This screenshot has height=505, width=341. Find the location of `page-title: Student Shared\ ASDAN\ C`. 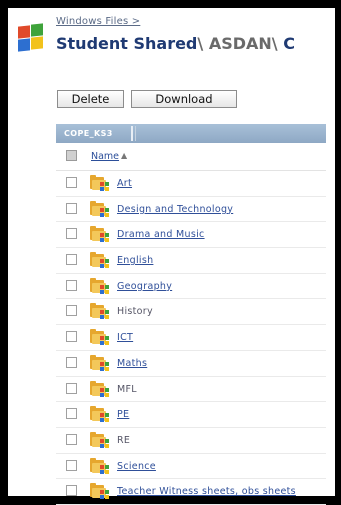

page-title: Student Shared\ ASDAN\ C is located at coordinates (175, 43).